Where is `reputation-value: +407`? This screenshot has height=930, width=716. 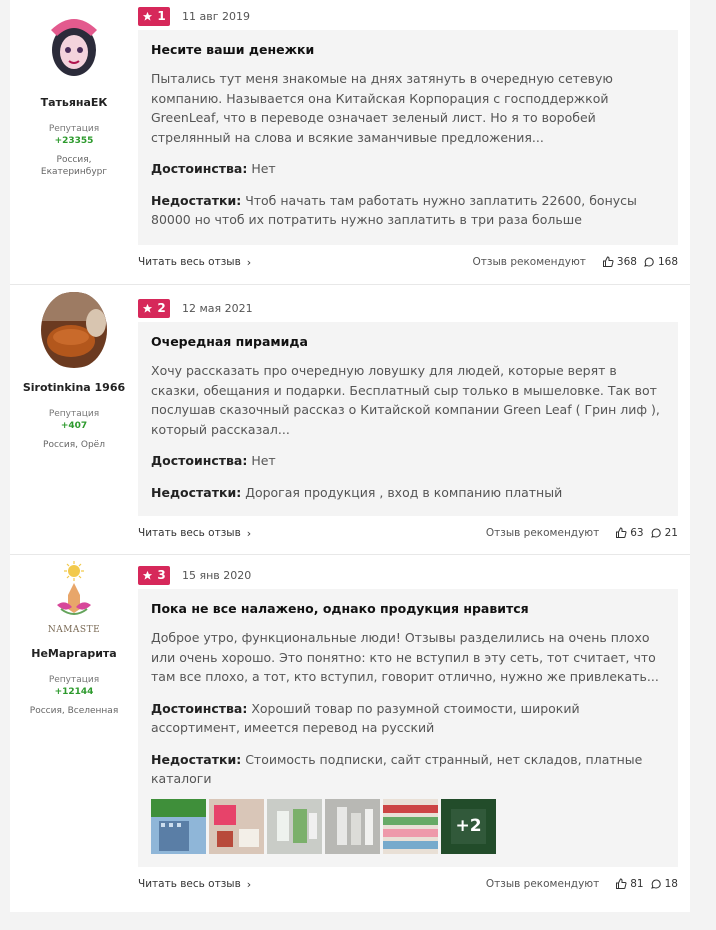 reputation-value: +407 is located at coordinates (74, 426).